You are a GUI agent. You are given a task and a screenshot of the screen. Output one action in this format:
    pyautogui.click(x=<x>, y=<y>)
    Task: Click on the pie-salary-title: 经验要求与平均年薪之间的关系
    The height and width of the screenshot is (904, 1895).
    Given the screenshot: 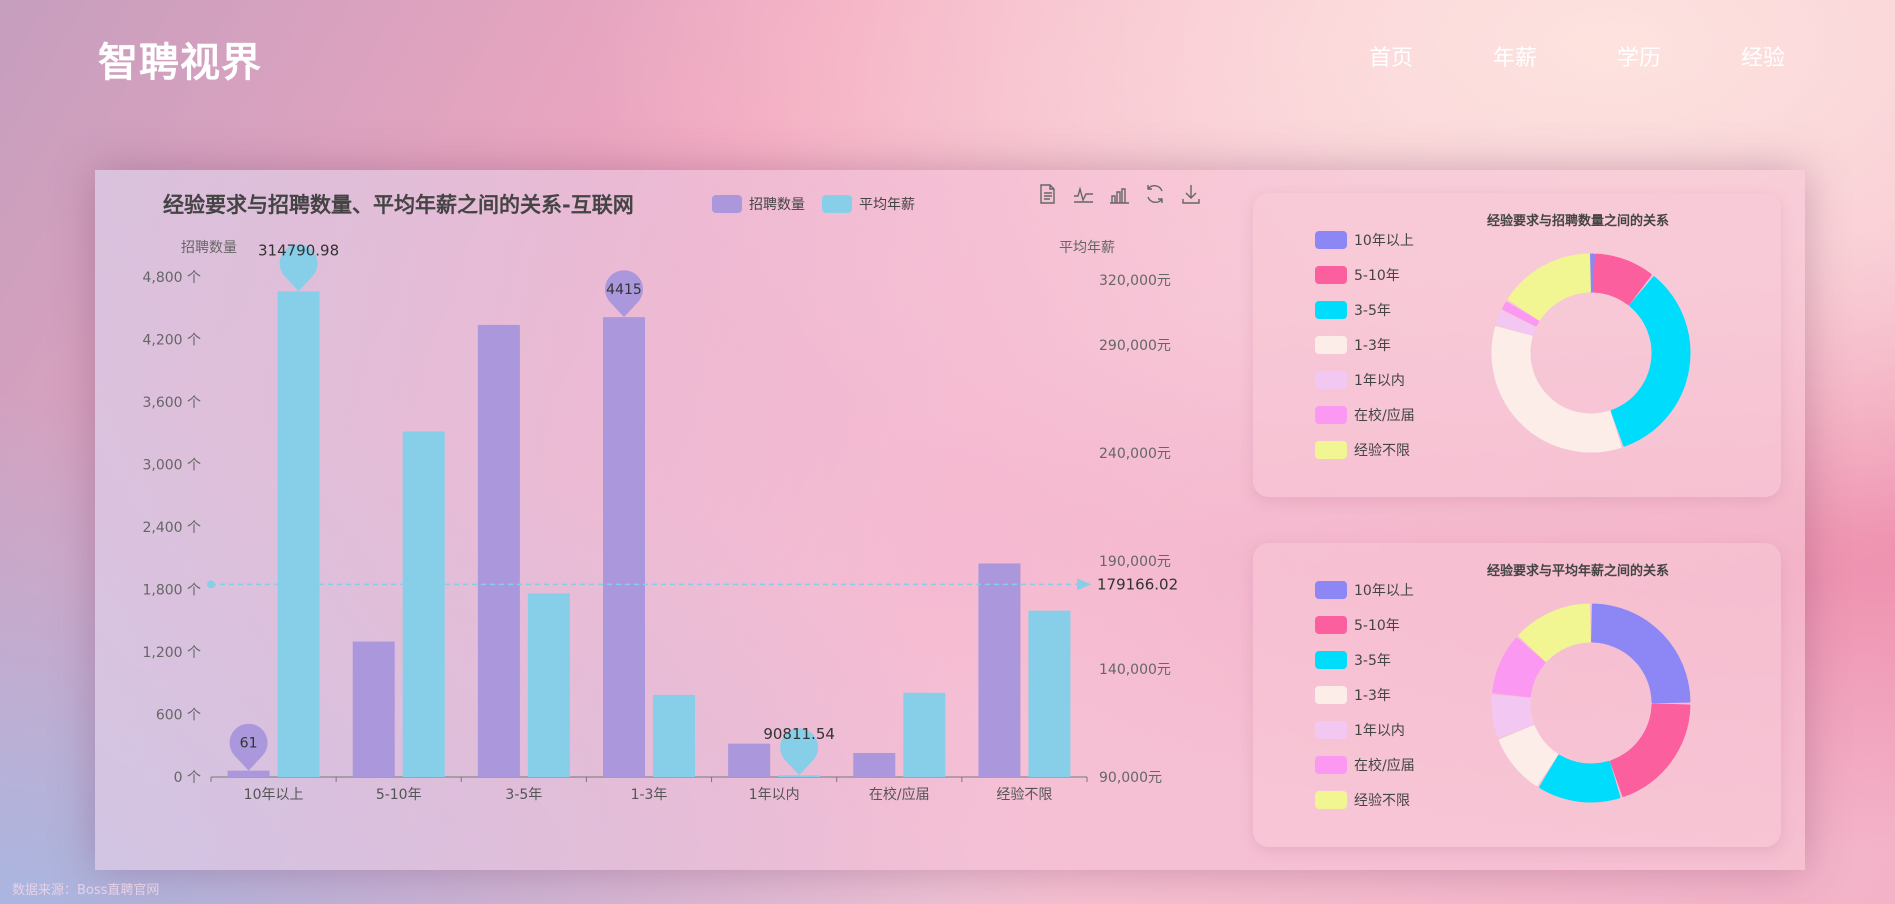 What is the action you would take?
    pyautogui.click(x=1578, y=571)
    